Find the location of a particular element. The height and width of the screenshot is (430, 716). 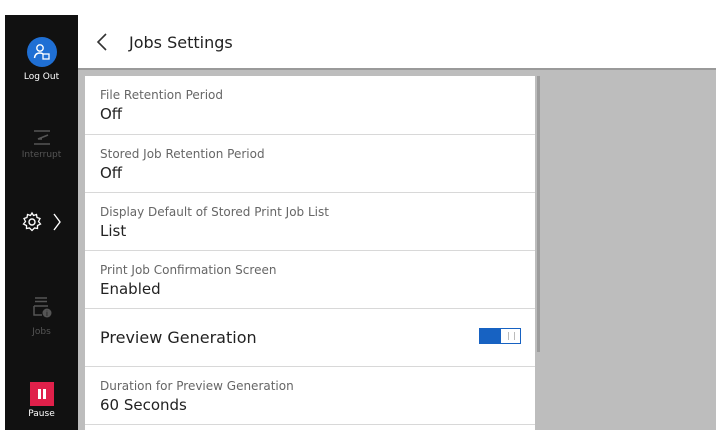

setting-label: Duration for Preview Generation is located at coordinates (197, 386).